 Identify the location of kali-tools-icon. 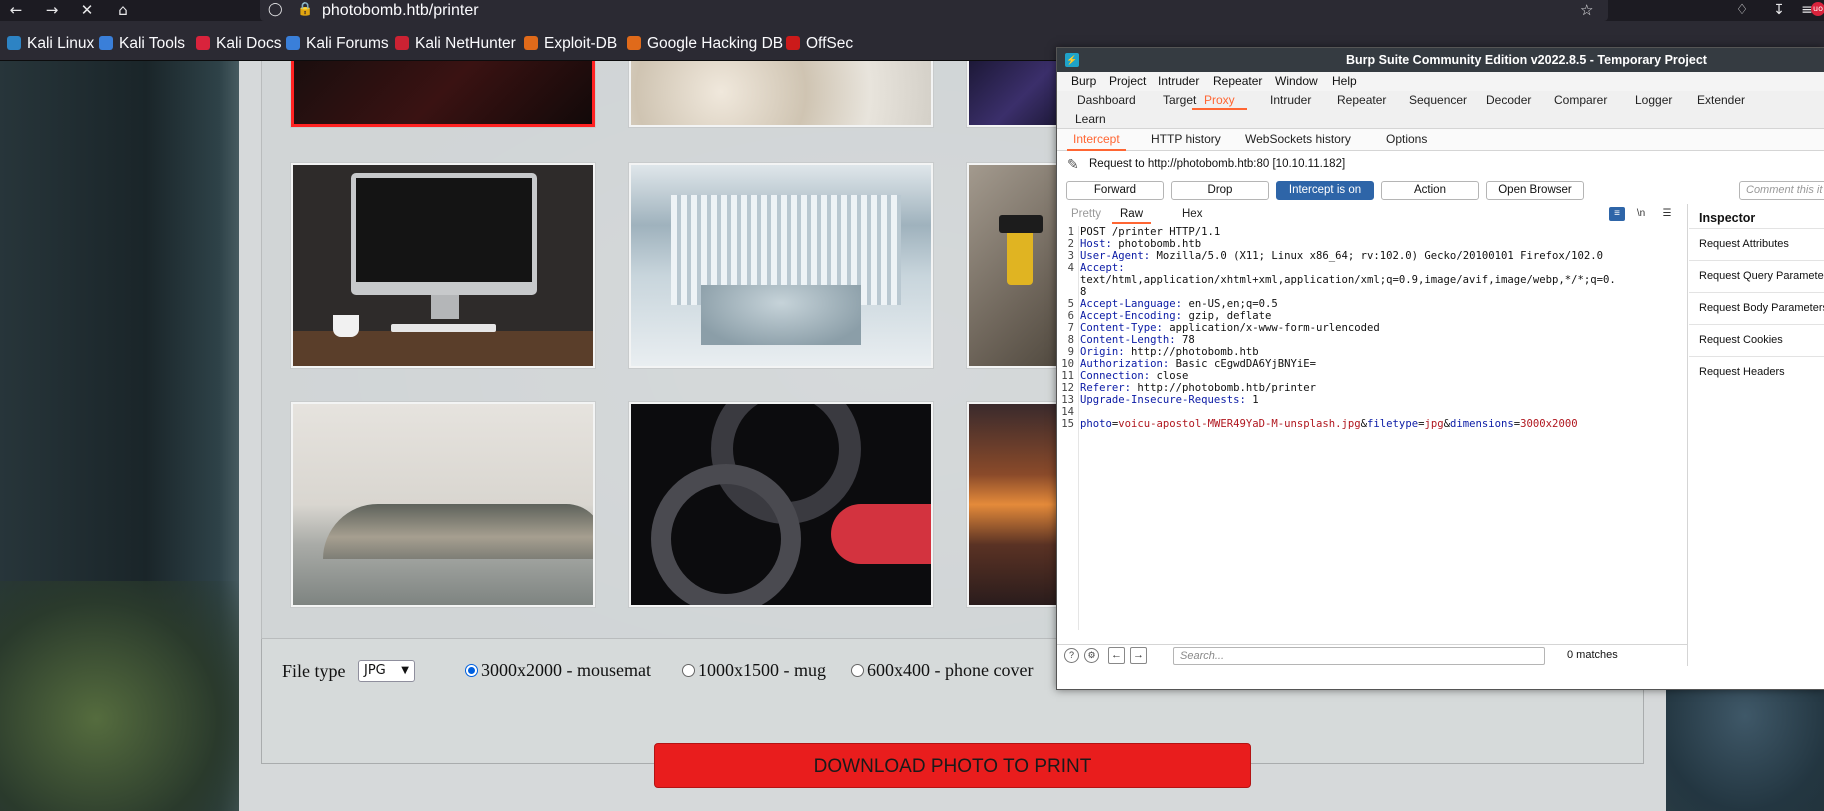
(106, 43).